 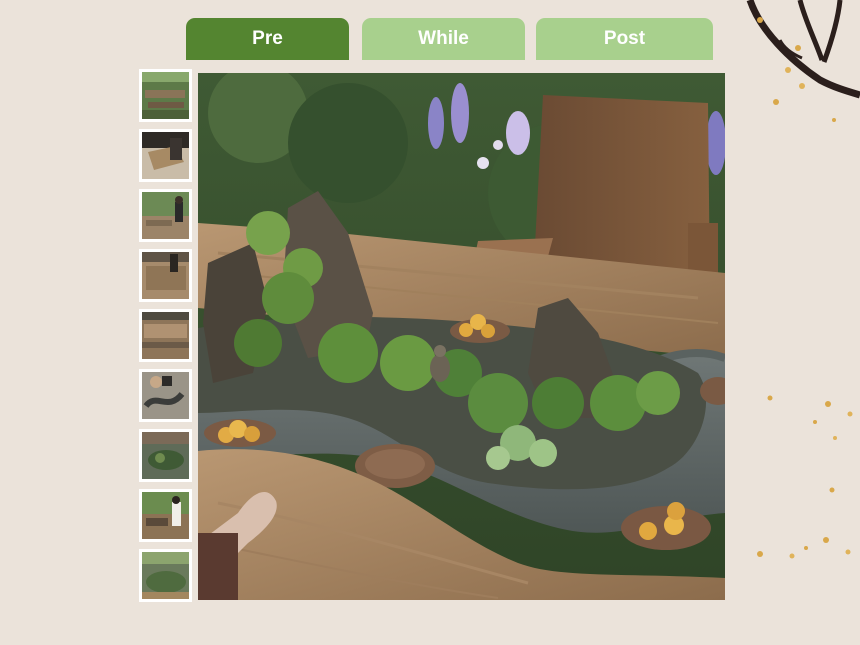 What do you see at coordinates (624, 39) in the screenshot?
I see `tab-post: Post` at bounding box center [624, 39].